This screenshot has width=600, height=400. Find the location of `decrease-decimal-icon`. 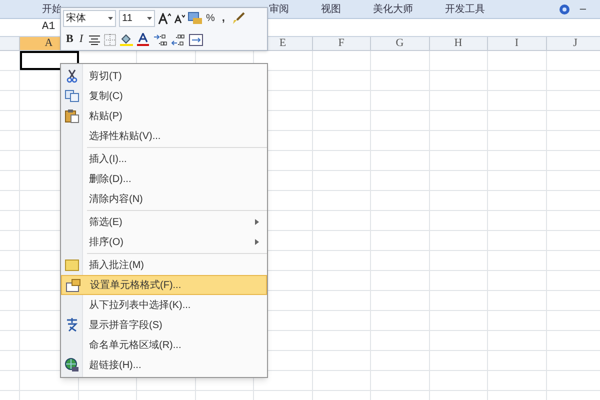

decrease-decimal-icon is located at coordinates (178, 40).